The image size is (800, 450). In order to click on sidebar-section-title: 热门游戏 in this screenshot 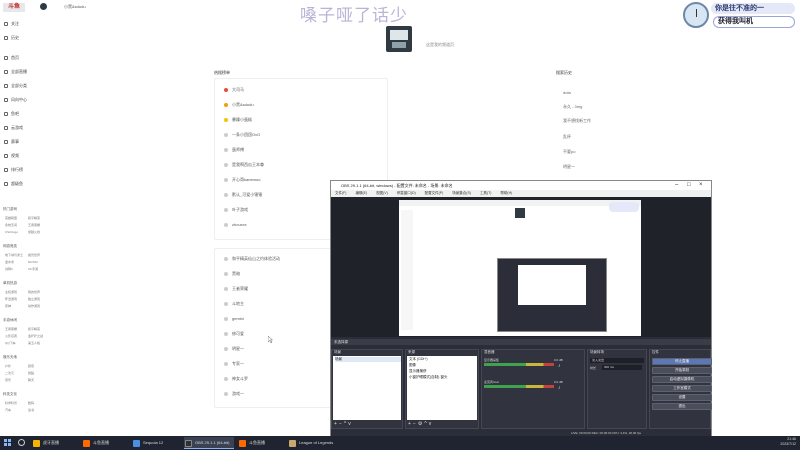, I will do `click(26, 209)`.